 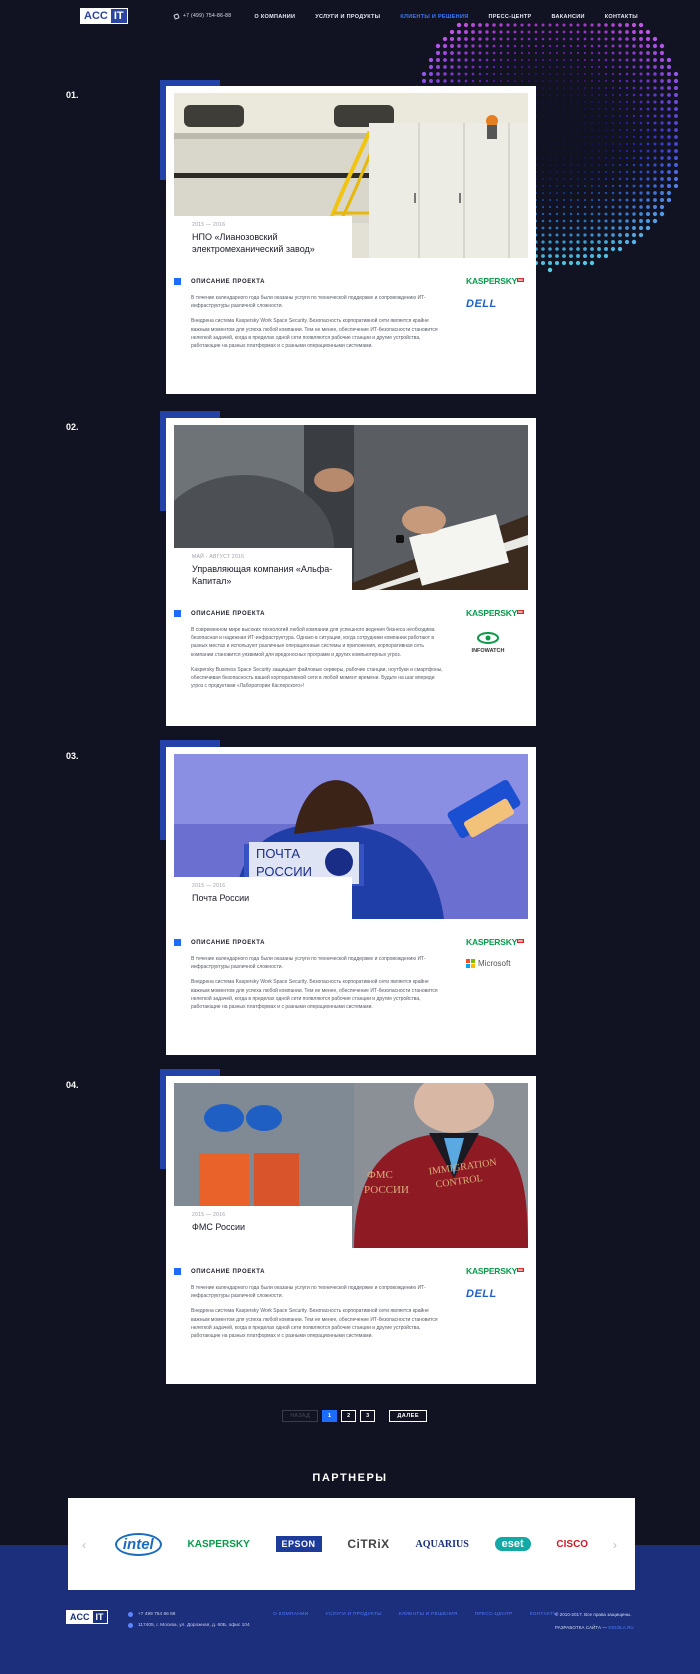 I want to click on logo-part-right: IT, so click(x=118, y=16).